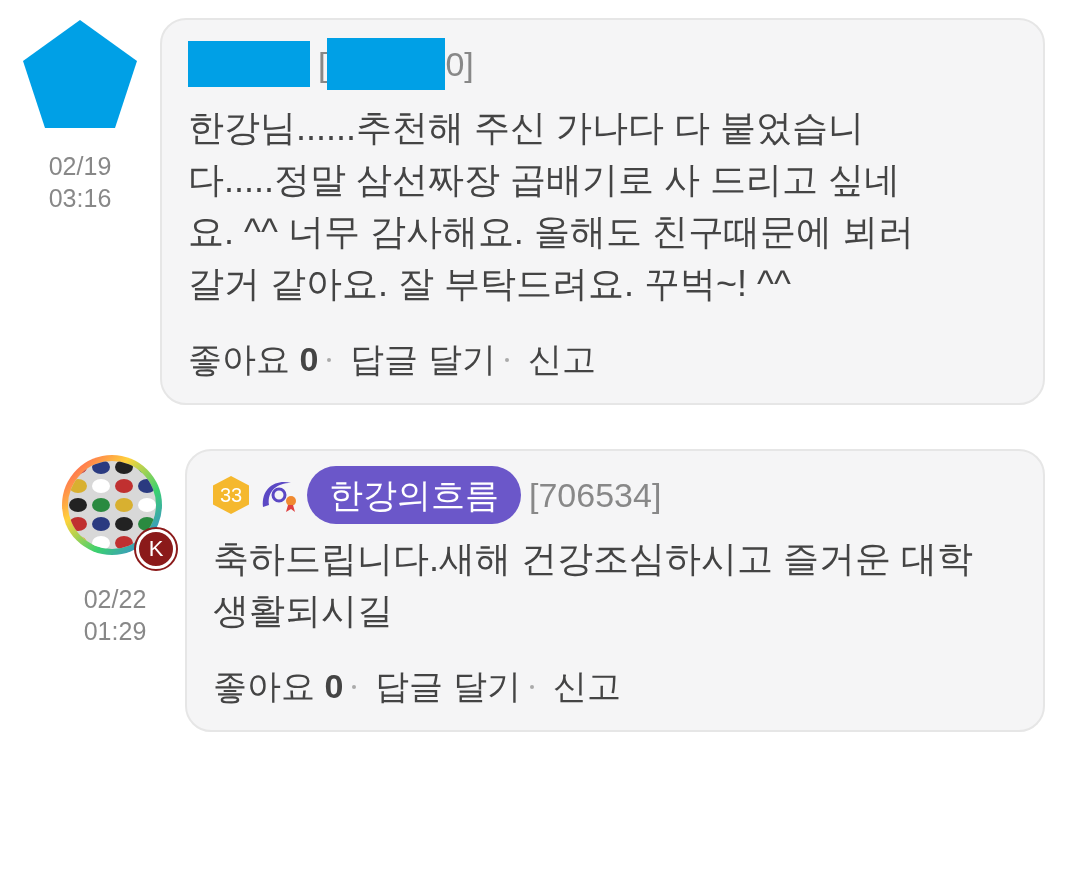  What do you see at coordinates (156, 549) in the screenshot?
I see `avatar-badge: K` at bounding box center [156, 549].